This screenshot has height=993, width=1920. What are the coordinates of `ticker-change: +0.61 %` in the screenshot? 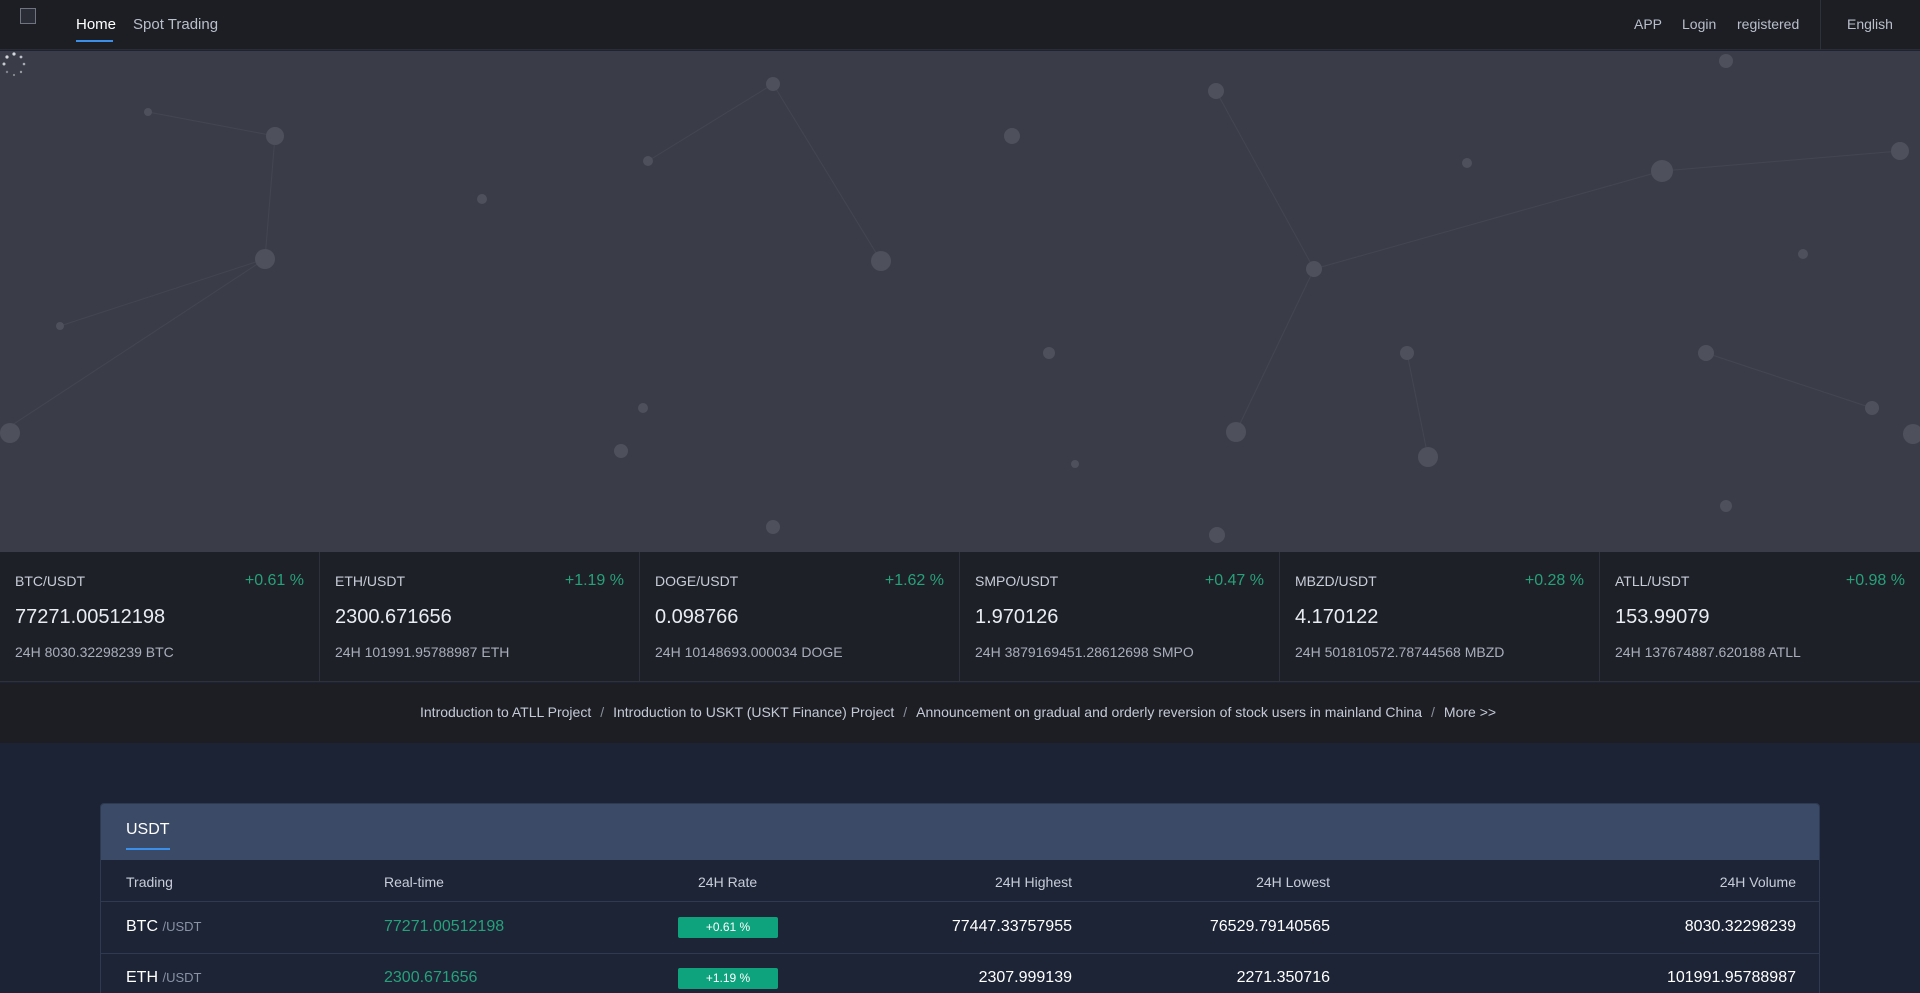 It's located at (274, 580).